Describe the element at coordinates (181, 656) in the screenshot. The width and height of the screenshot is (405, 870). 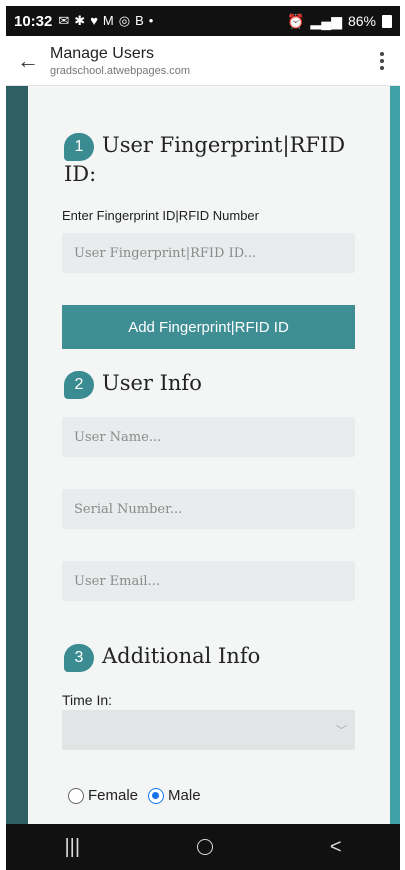
I see `section-title: Additional Info` at that location.